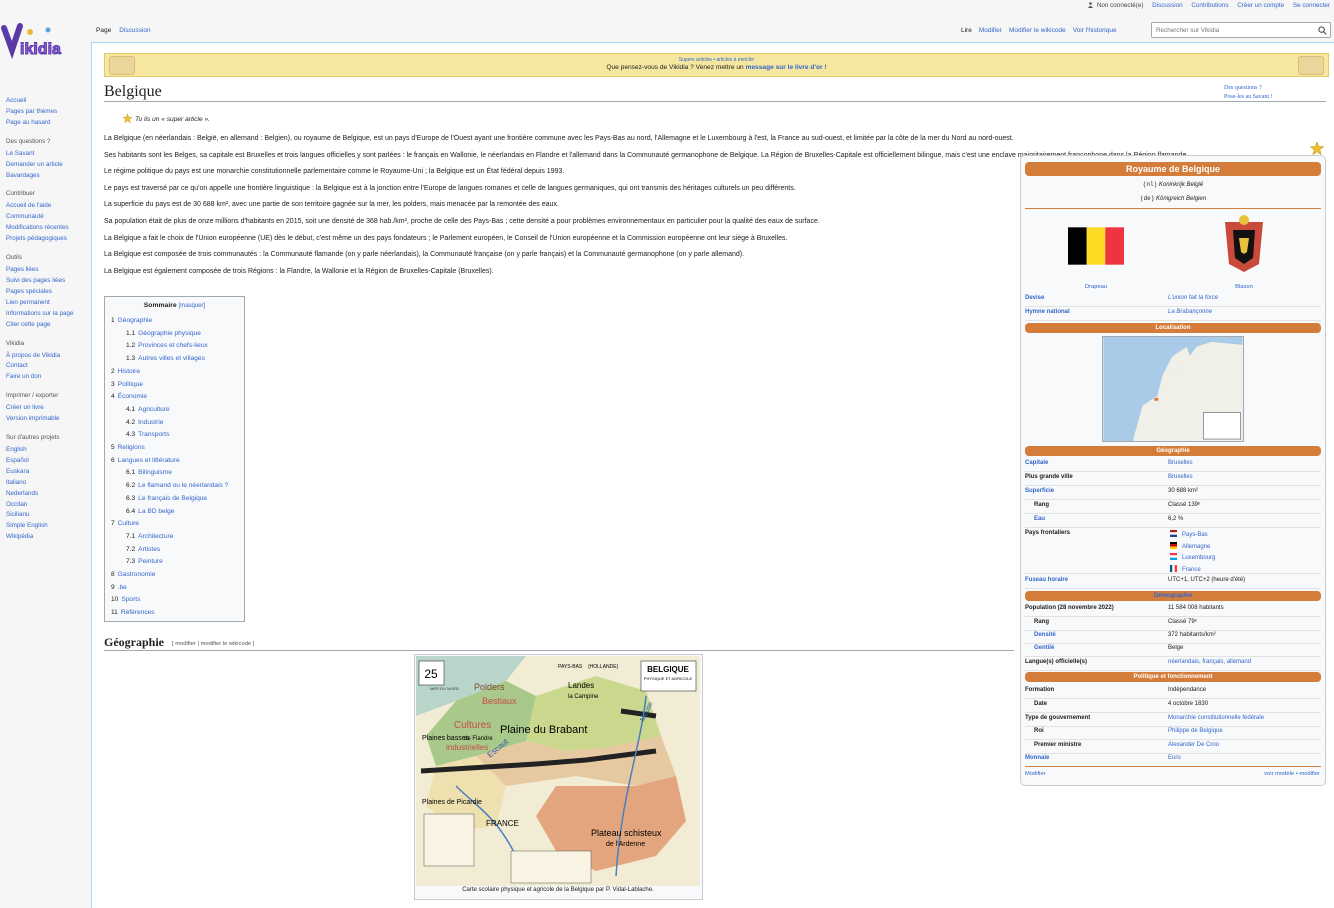  What do you see at coordinates (1039, 491) in the screenshot?
I see `superficie-label: Superficie` at bounding box center [1039, 491].